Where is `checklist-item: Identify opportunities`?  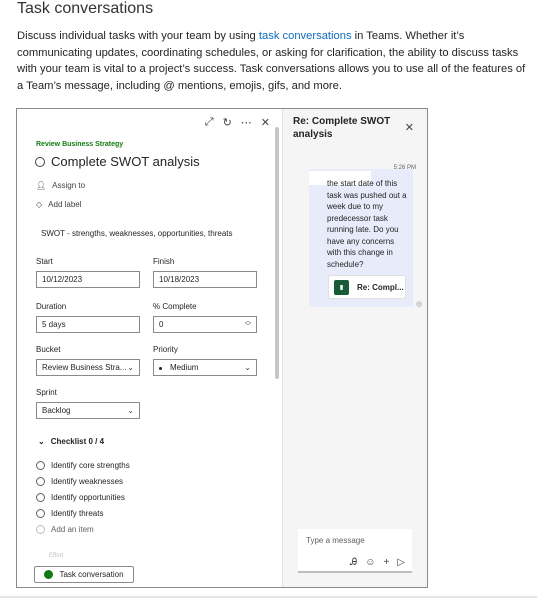
checklist-item: Identify opportunities is located at coordinates (80, 497).